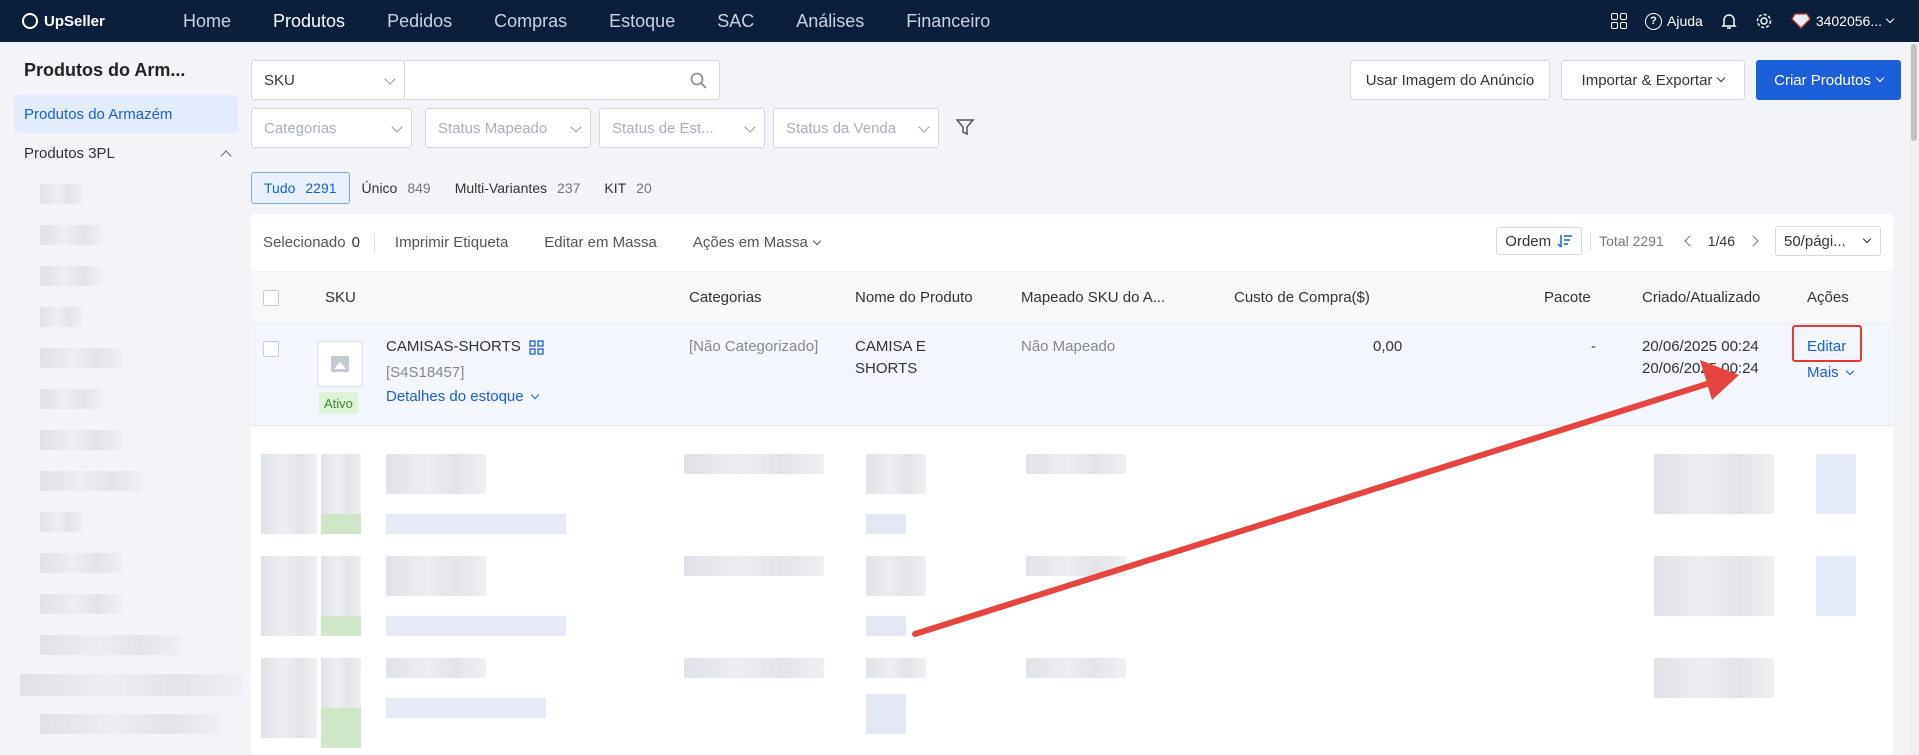  Describe the element at coordinates (455, 396) in the screenshot. I see `detalhes-estoque-label: Detalhes do estoque` at that location.